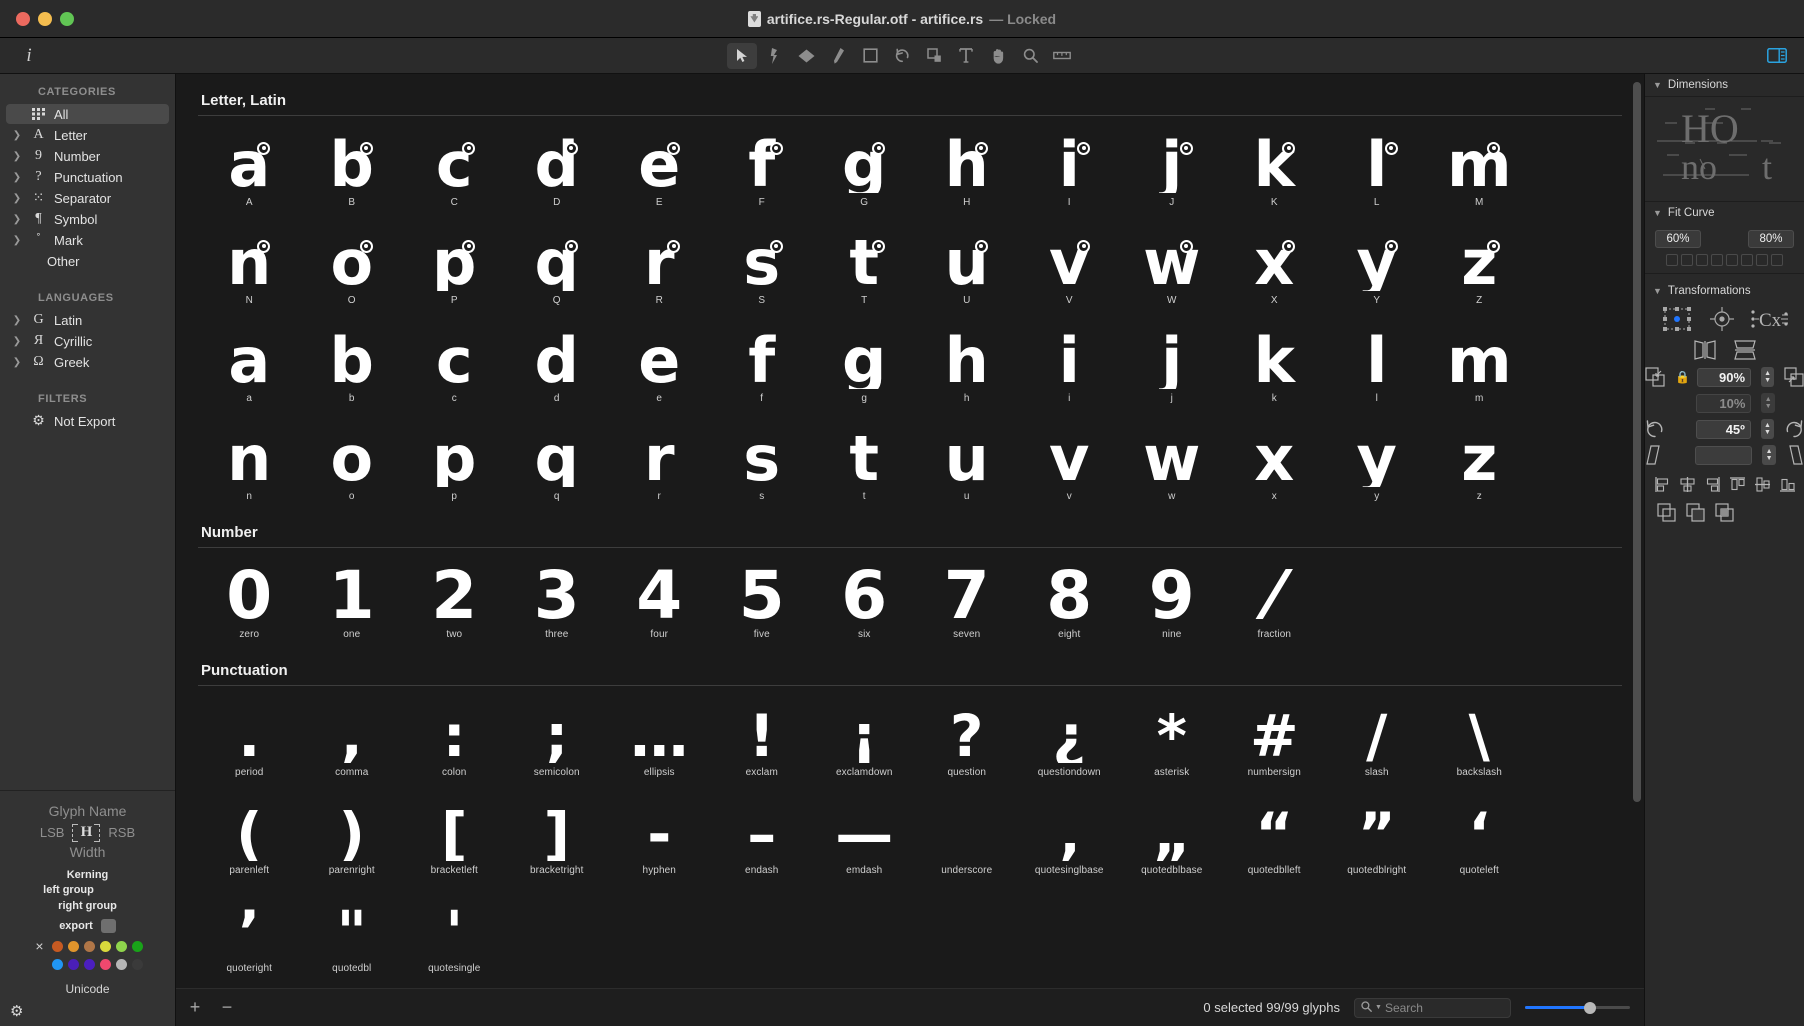  Describe the element at coordinates (249, 837) in the screenshot. I see `glyph-cell: (parenleft` at that location.